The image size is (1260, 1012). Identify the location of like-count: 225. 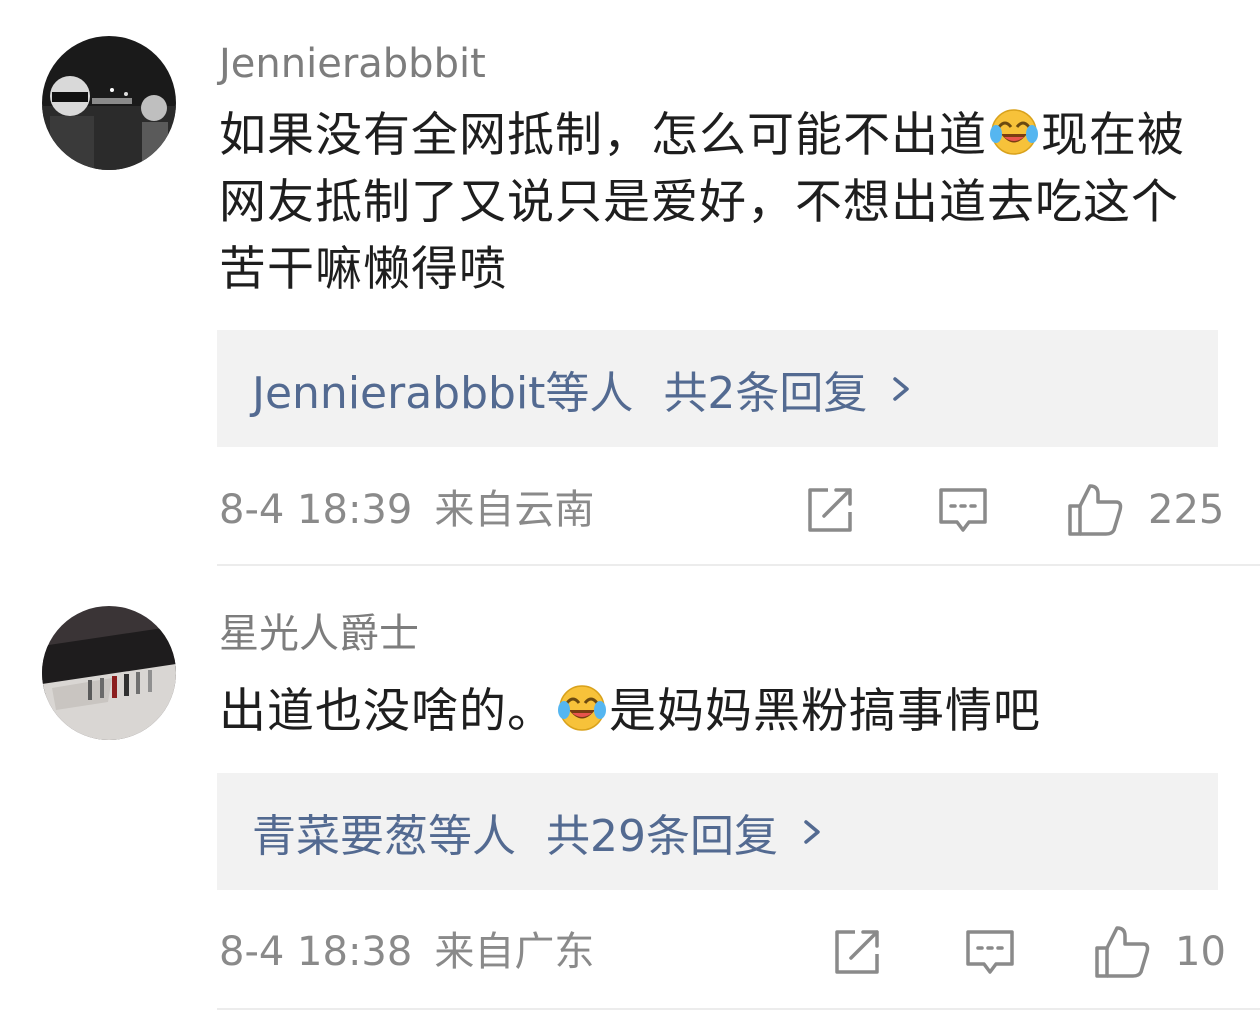
(1186, 510).